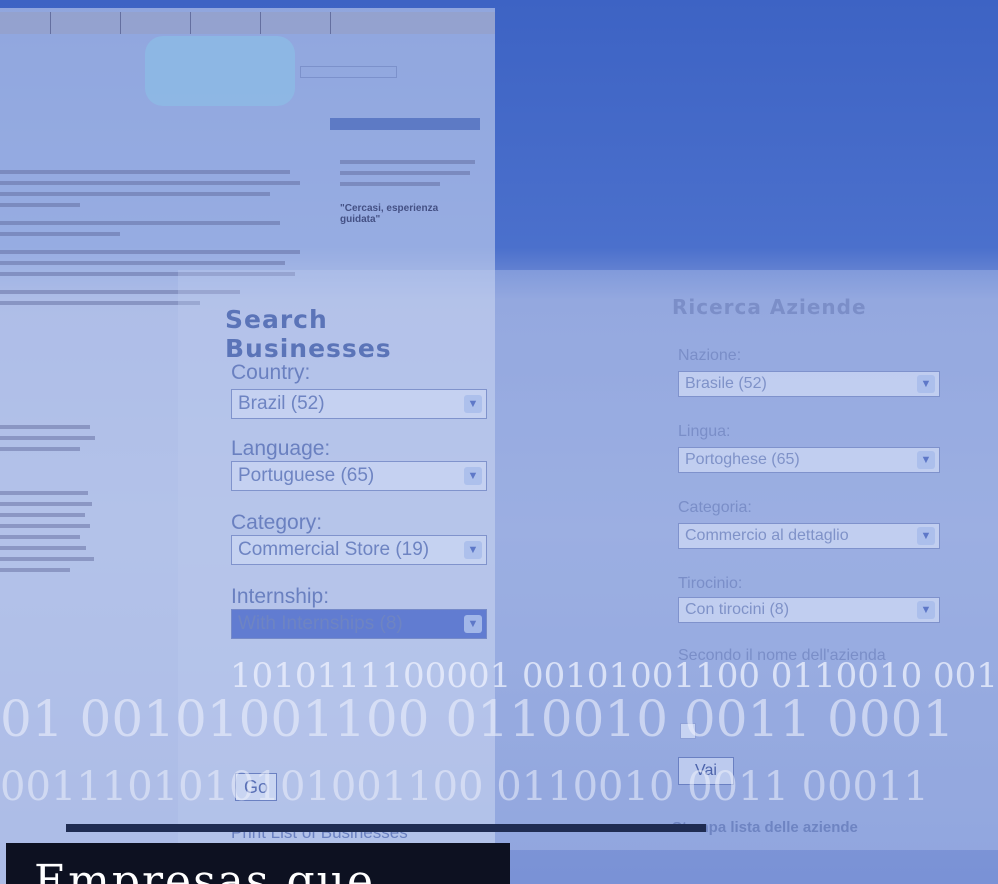 Image resolution: width=998 pixels, height=884 pixels. Describe the element at coordinates (710, 583) in the screenshot. I see `tirocinio-label: Tirocinio:` at that location.